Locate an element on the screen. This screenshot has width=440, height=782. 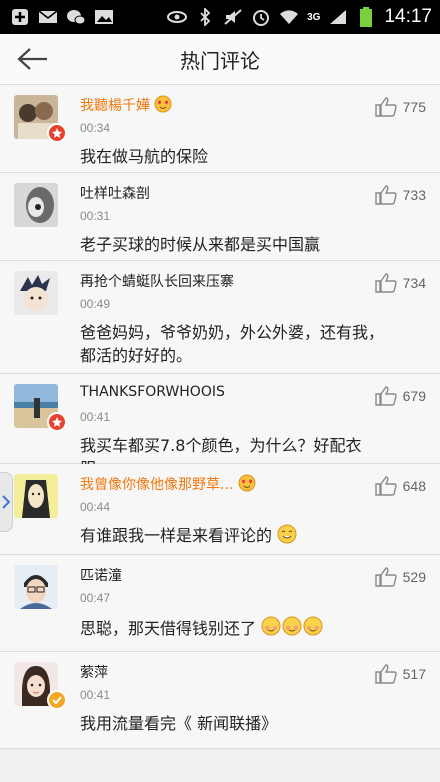
comment-text: 爸爸妈妈，爷爷奶奶，外公外婆，还有我，都活的好好的。 is located at coordinates (232, 344).